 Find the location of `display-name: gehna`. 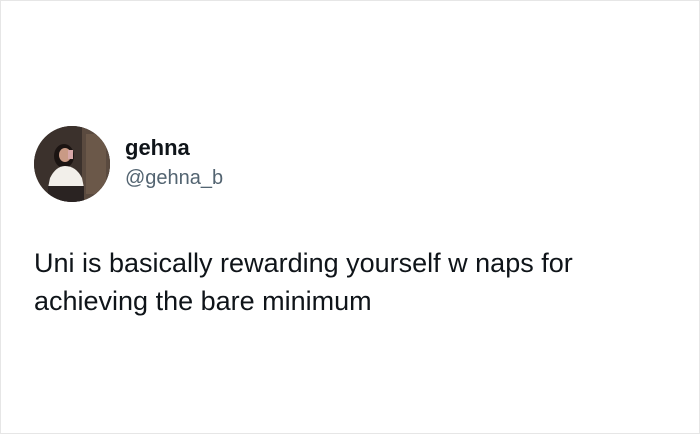

display-name: gehna is located at coordinates (174, 148).